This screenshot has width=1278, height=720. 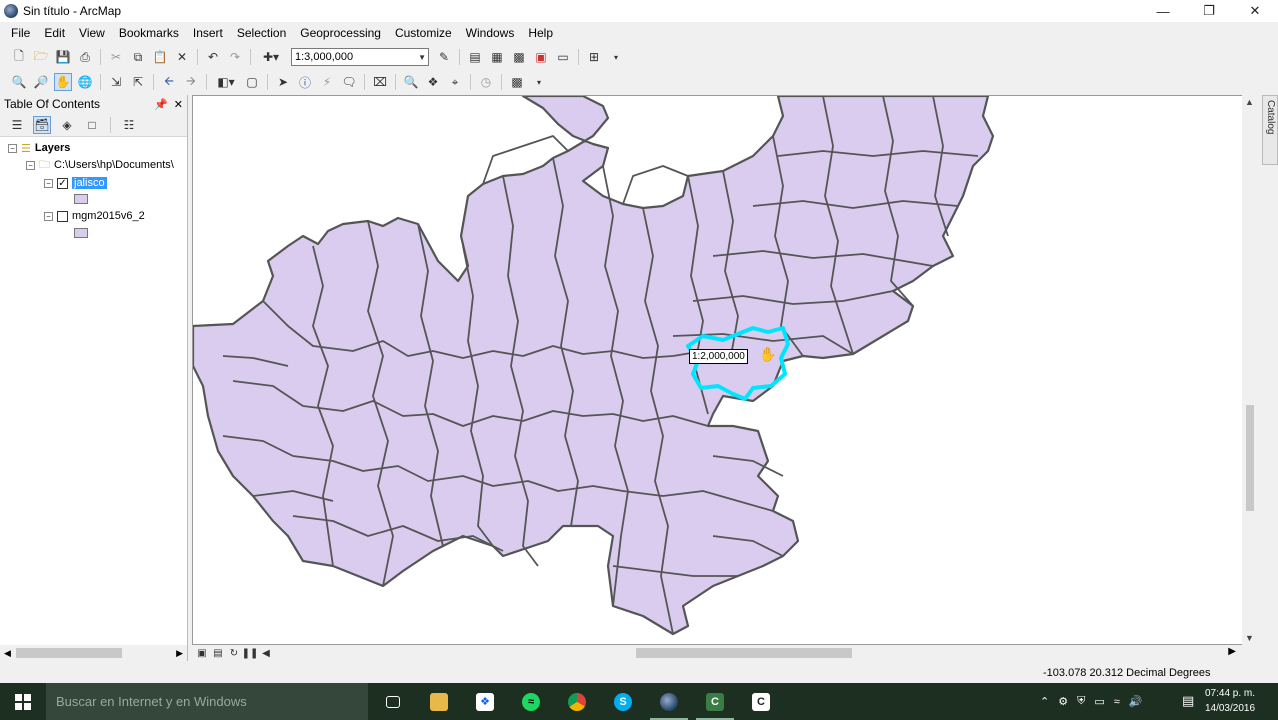 What do you see at coordinates (235, 57) in the screenshot?
I see `redo-icon: ↷` at bounding box center [235, 57].